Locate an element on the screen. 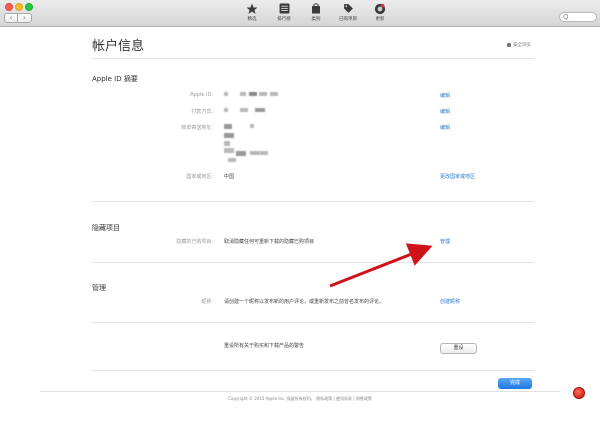 This screenshot has height=433, width=600. annotation-arrow-icon is located at coordinates (381, 265).